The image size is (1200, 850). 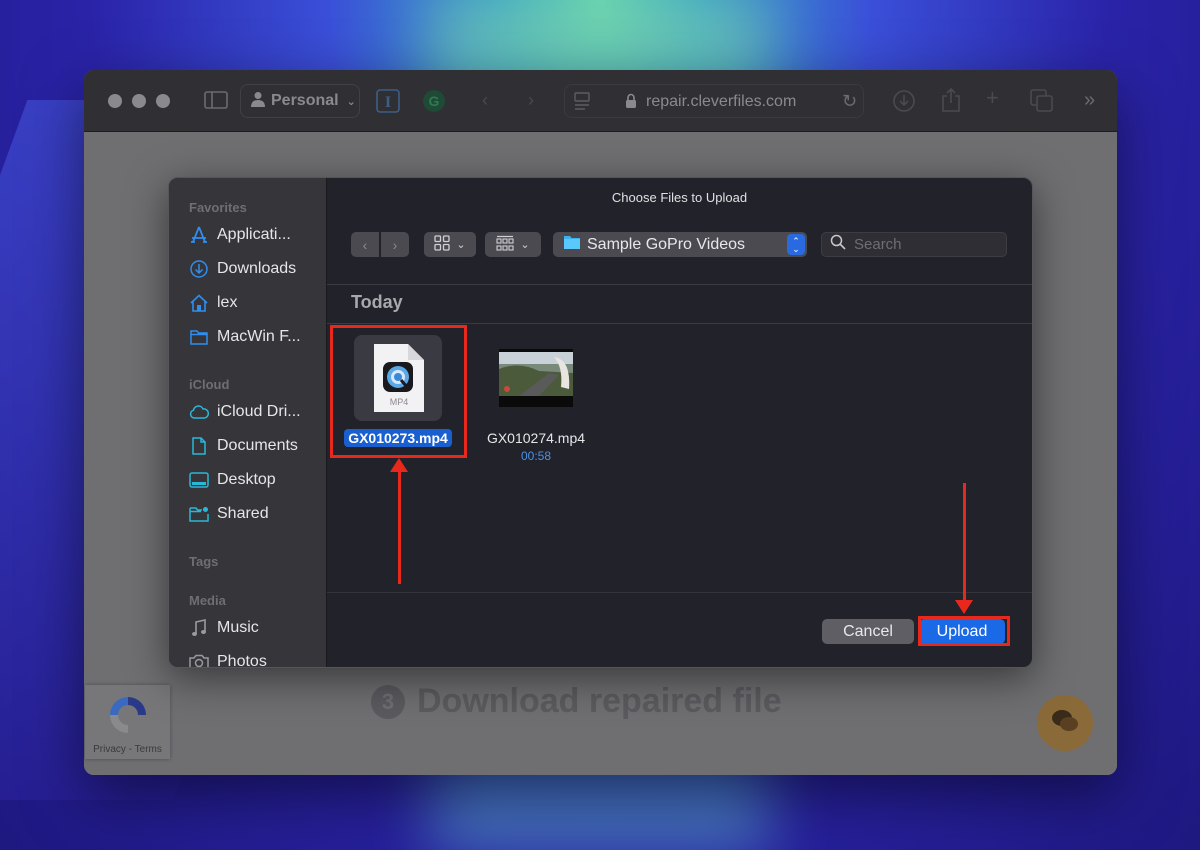 What do you see at coordinates (246, 479) in the screenshot?
I see `sidebar-item-label: Desktop` at bounding box center [246, 479].